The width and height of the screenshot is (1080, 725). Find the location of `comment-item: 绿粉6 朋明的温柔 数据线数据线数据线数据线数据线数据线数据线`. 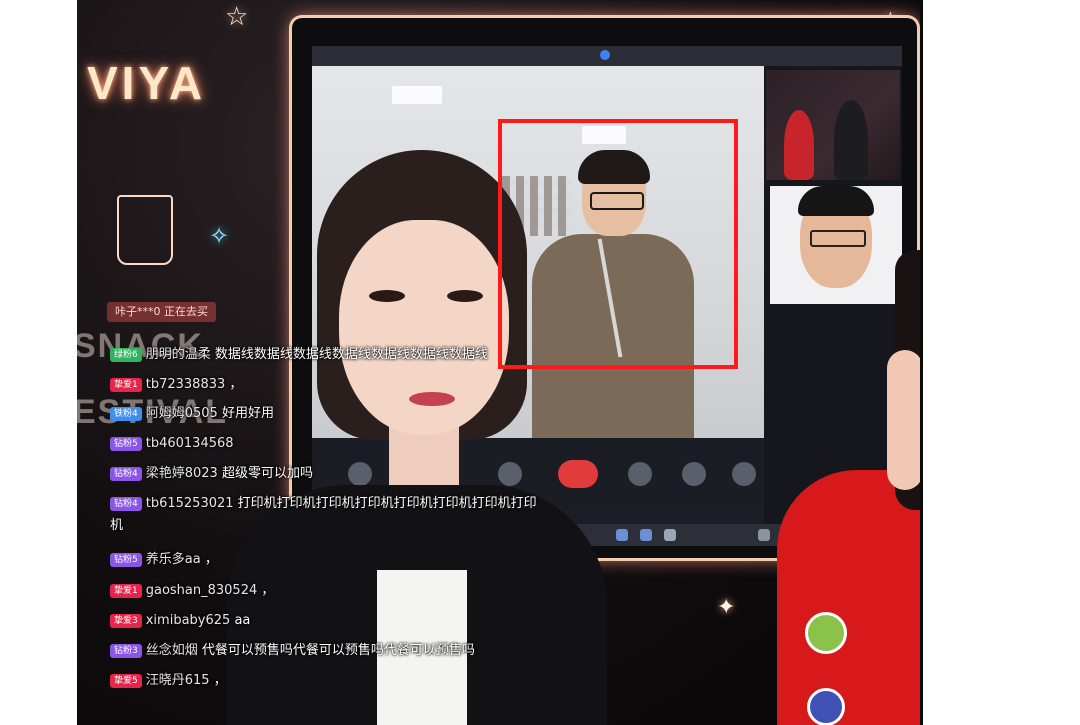

comment-item: 绿粉6 朋明的温柔 数据线数据线数据线数据线数据线数据线数据线 is located at coordinates (299, 355).